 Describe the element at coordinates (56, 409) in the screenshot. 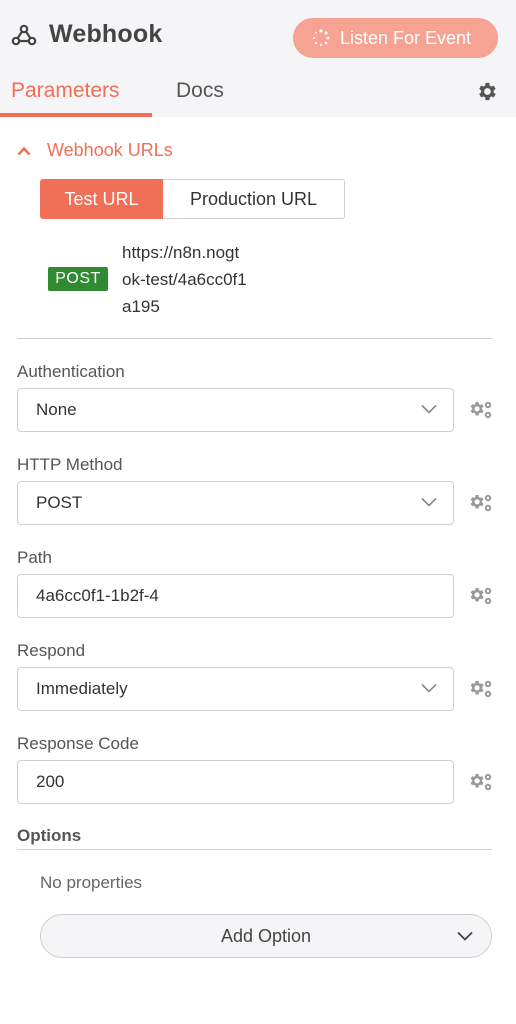

I see `authentication-value: None` at that location.